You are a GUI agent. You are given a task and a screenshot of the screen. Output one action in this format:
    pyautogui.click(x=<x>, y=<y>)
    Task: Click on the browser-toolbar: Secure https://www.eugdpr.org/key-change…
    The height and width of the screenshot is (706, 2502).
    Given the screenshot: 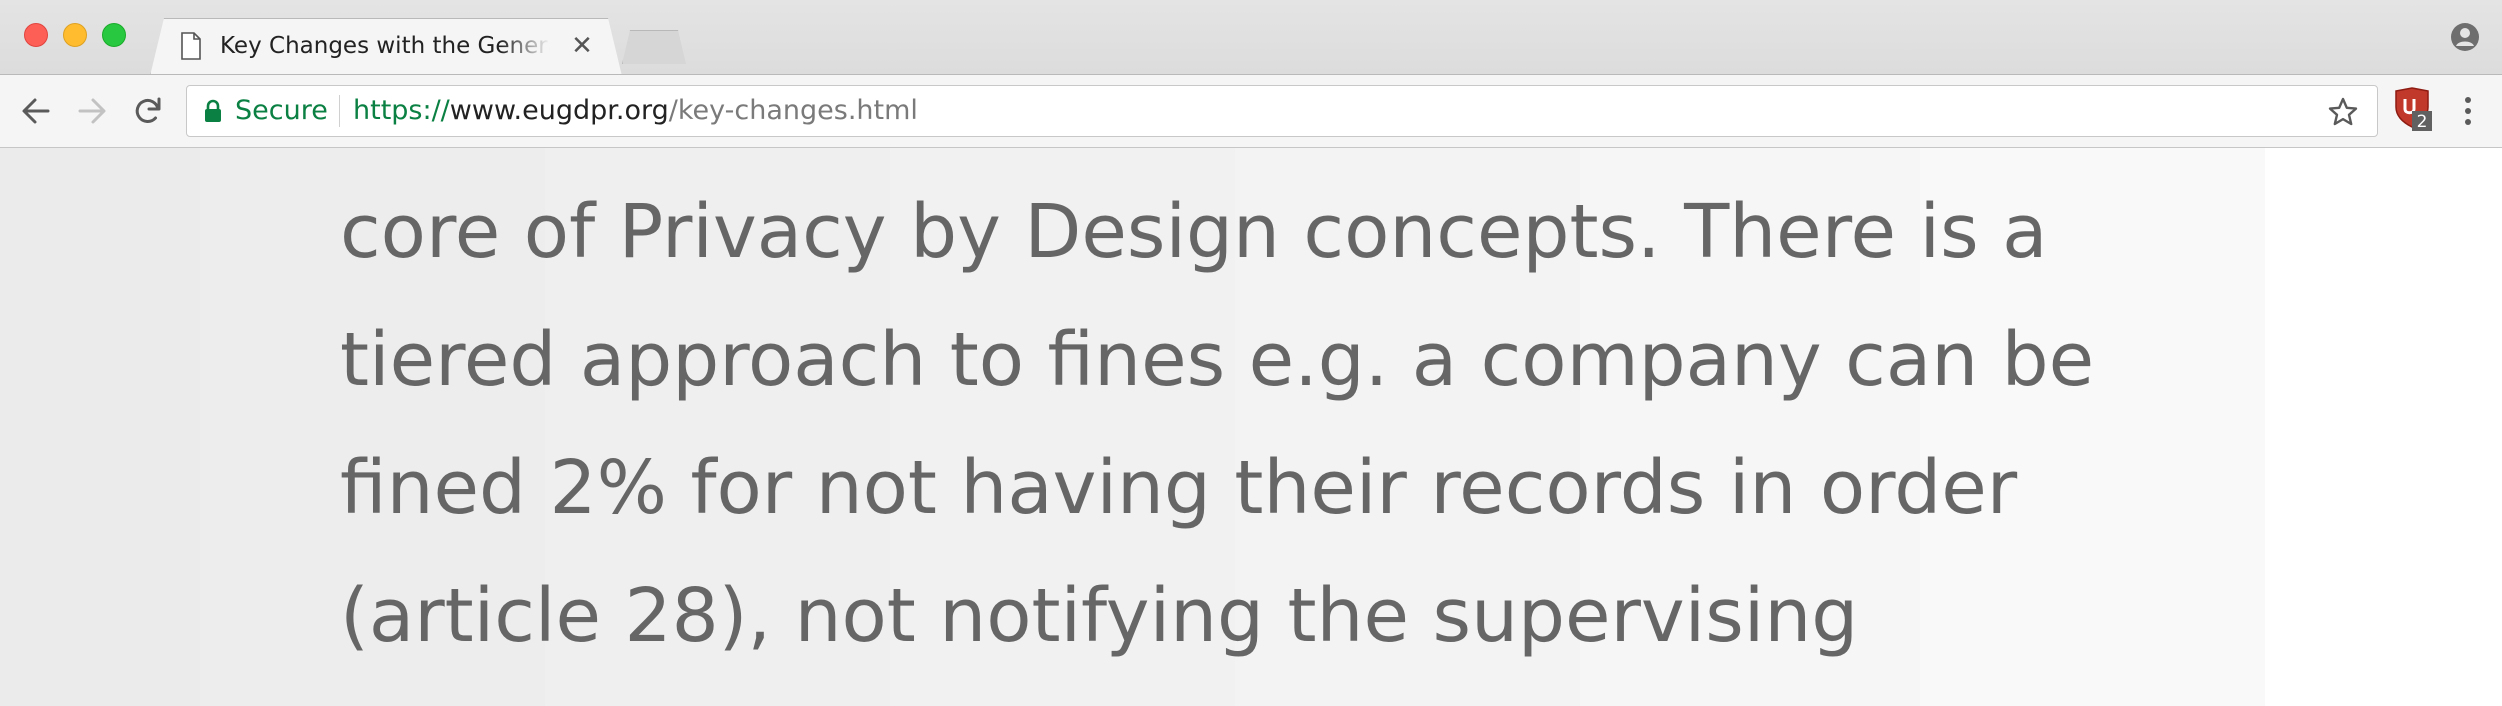 What is the action you would take?
    pyautogui.click(x=1251, y=111)
    